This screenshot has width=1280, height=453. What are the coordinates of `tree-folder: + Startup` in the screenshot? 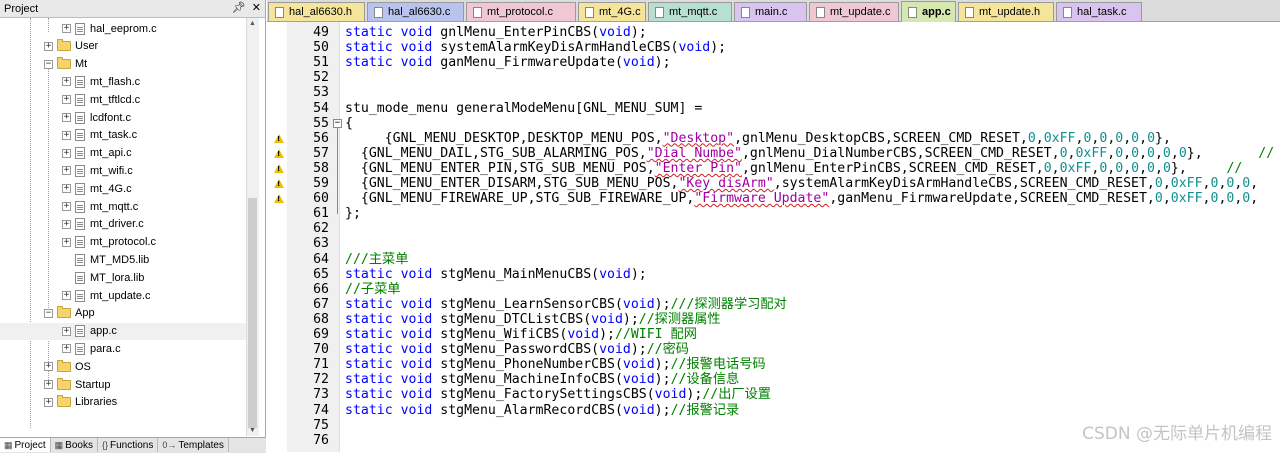 It's located at (77, 384).